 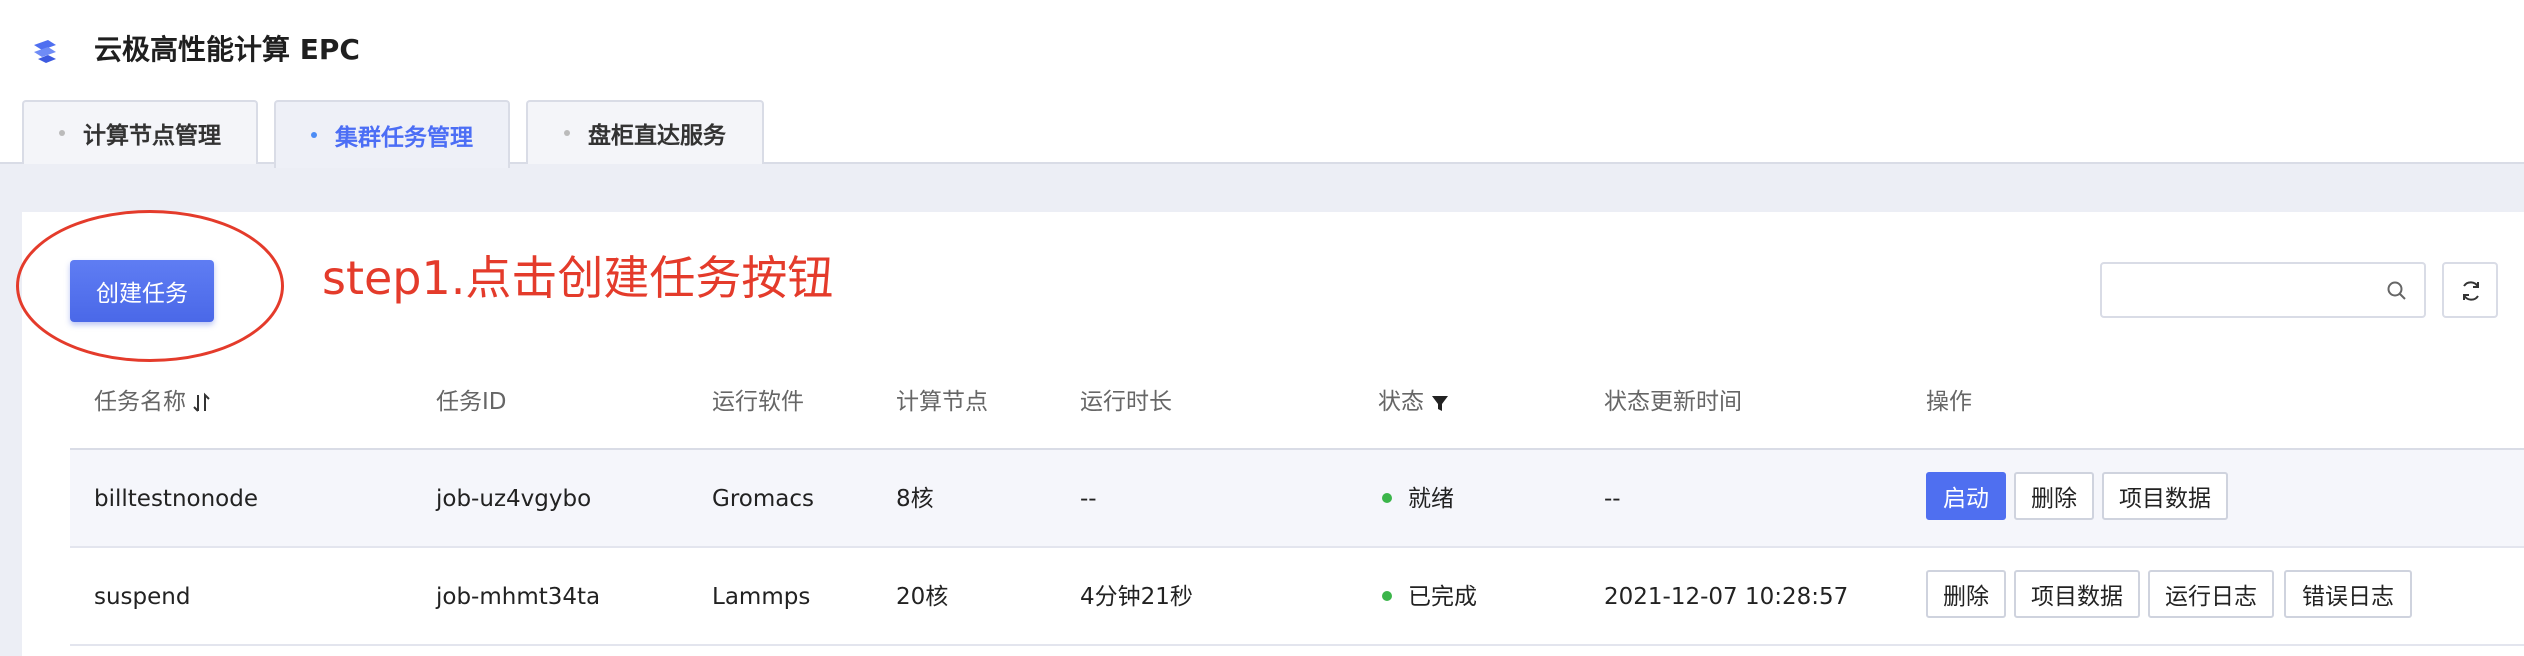 What do you see at coordinates (657, 136) in the screenshot?
I see `tab-label: 盘柜直达服务` at bounding box center [657, 136].